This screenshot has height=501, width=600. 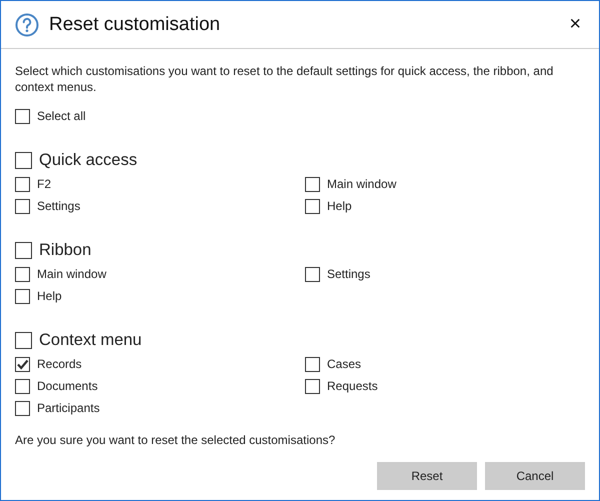 What do you see at coordinates (427, 476) in the screenshot?
I see `dialog-button: Reset` at bounding box center [427, 476].